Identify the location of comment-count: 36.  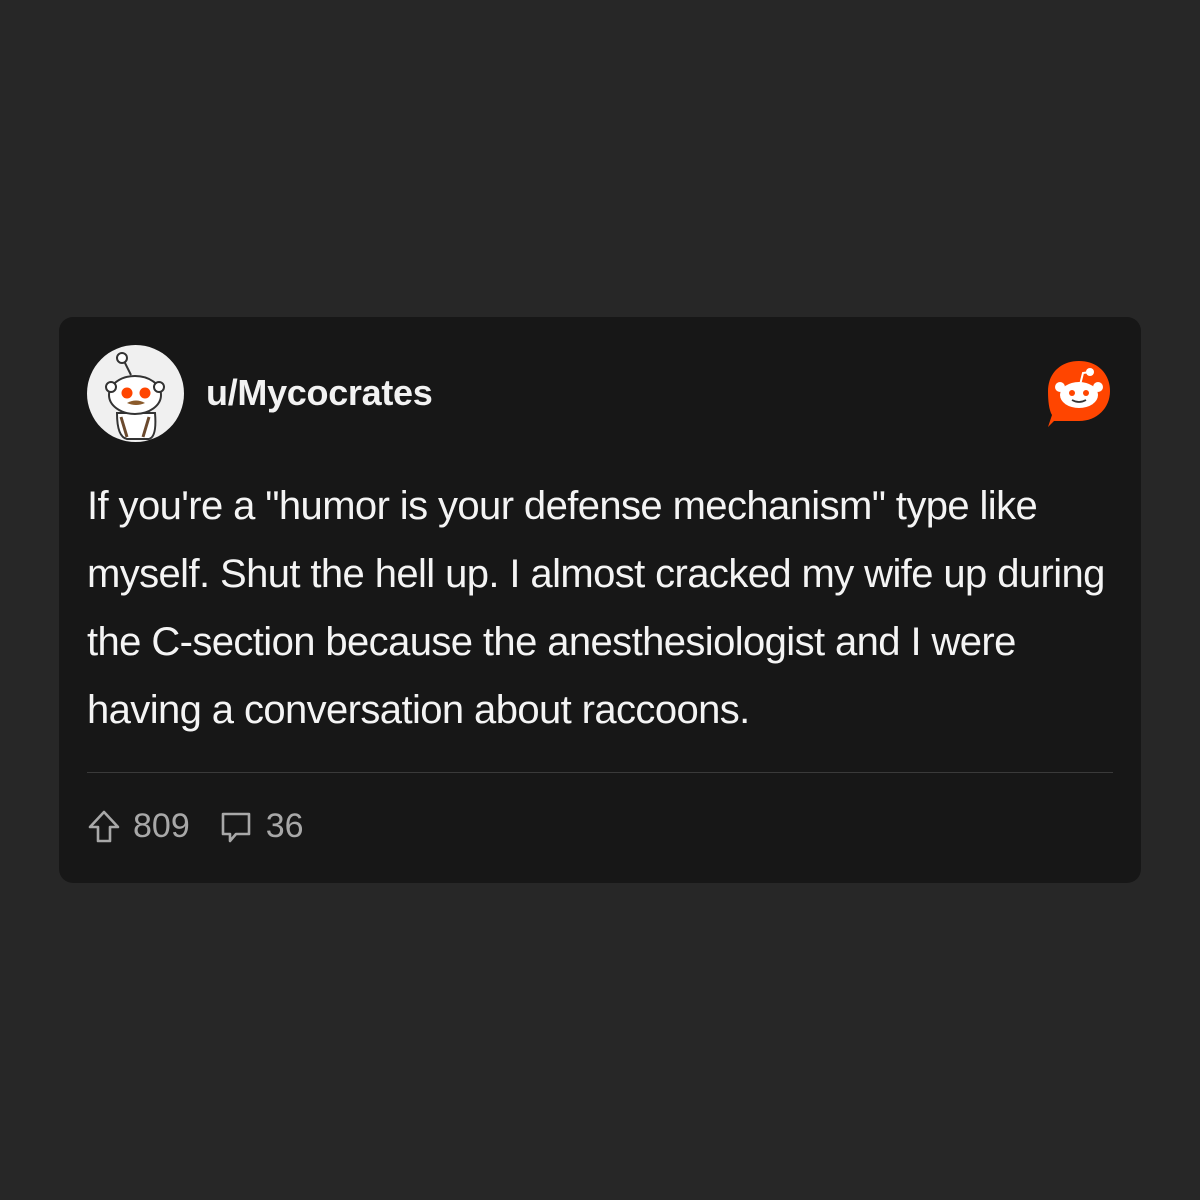
(284, 826).